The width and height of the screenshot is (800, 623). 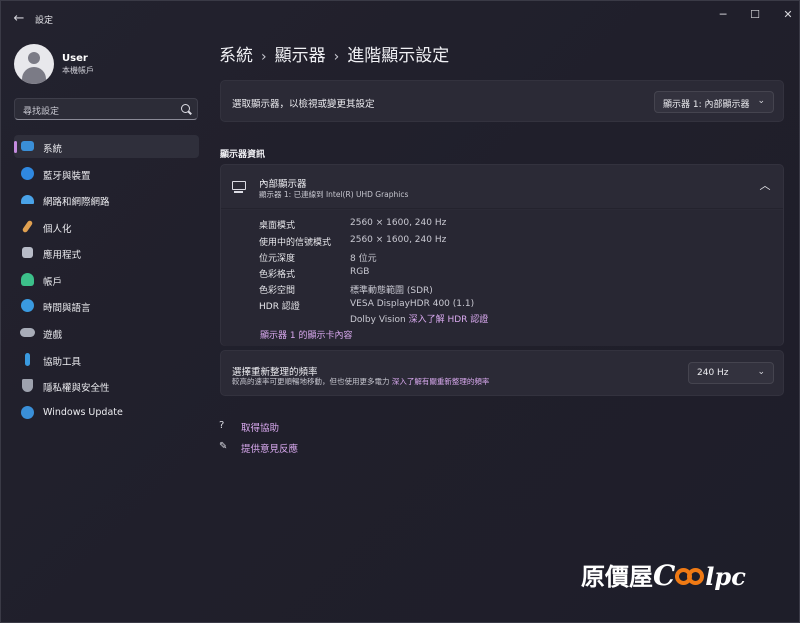 What do you see at coordinates (57, 229) in the screenshot?
I see `nav-label: 個人化` at bounding box center [57, 229].